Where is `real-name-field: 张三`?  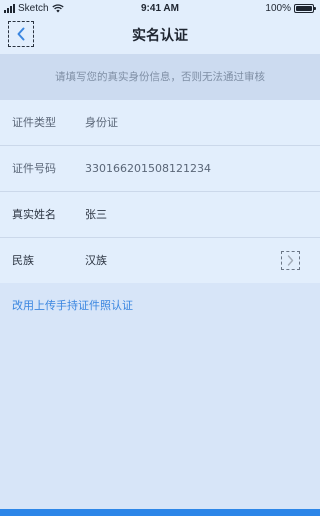
real-name-field: 张三 is located at coordinates (96, 215).